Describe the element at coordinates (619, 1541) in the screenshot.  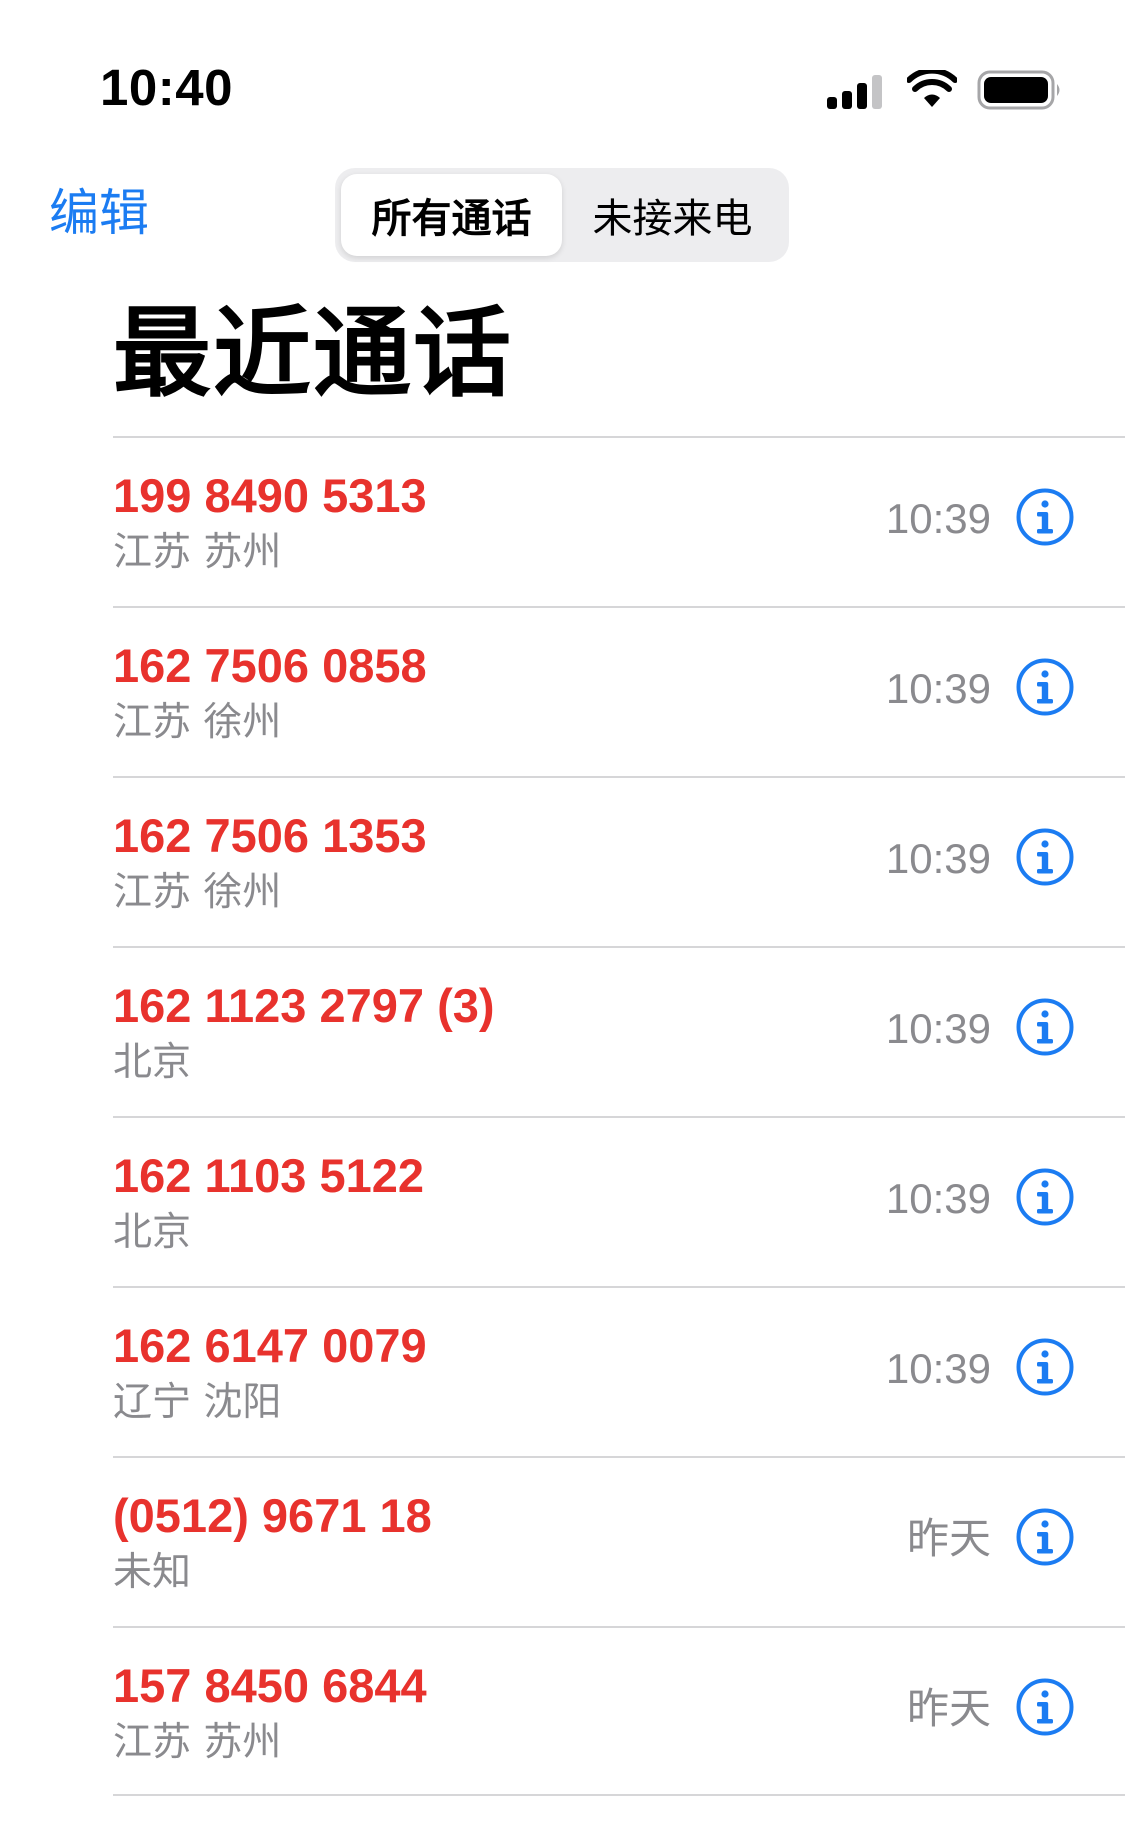
I see `call-row: (0512) 9671 18 未知 昨天` at that location.